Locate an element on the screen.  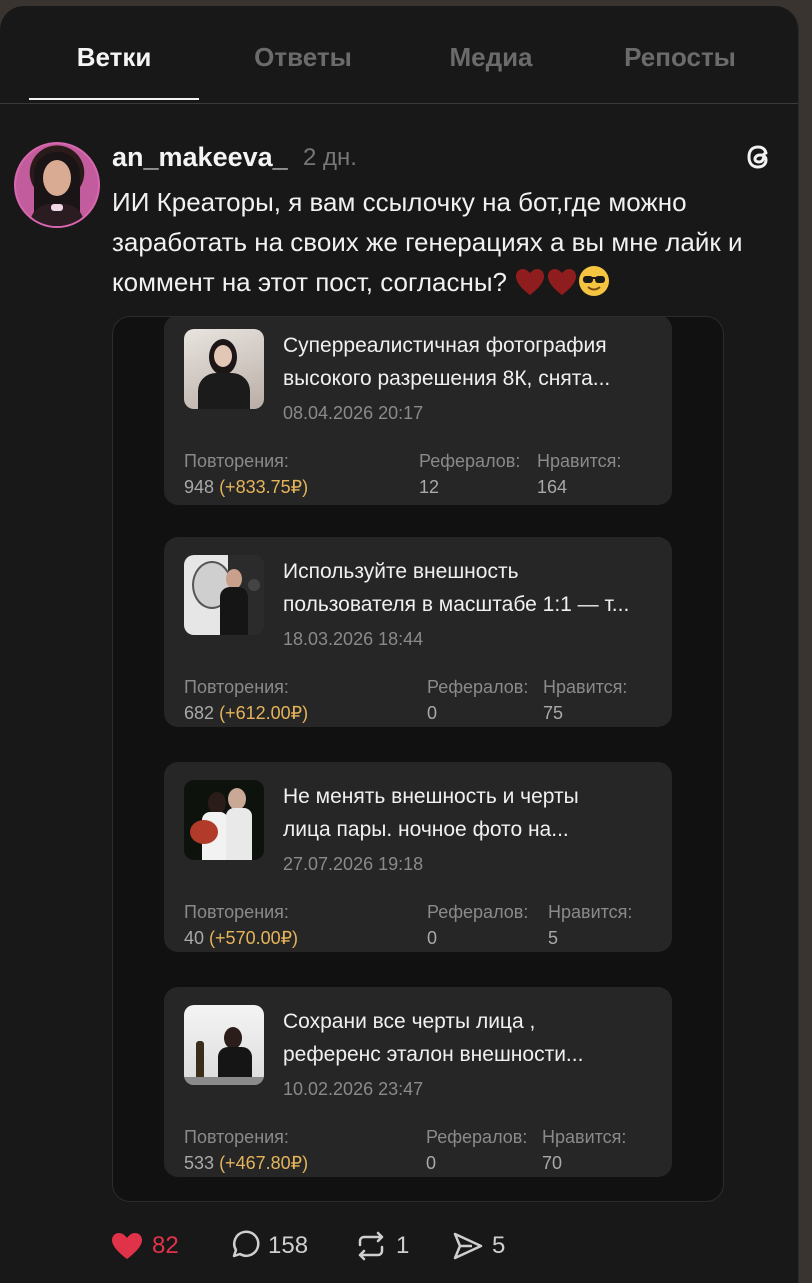
repost-button: 1 is located at coordinates (381, 1246).